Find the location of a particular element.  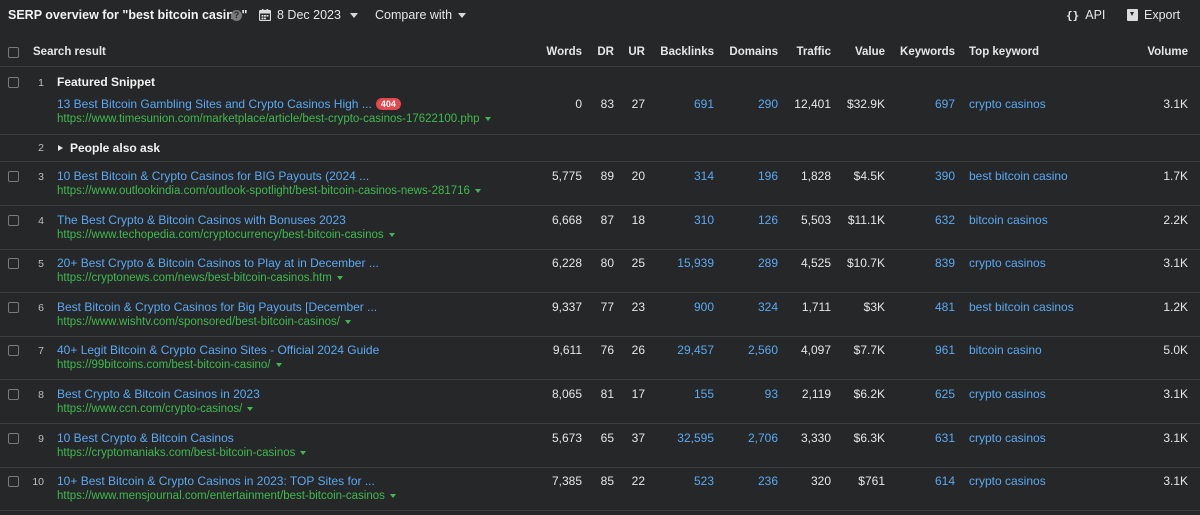

backlinks-link: 29,457 is located at coordinates (695, 350).